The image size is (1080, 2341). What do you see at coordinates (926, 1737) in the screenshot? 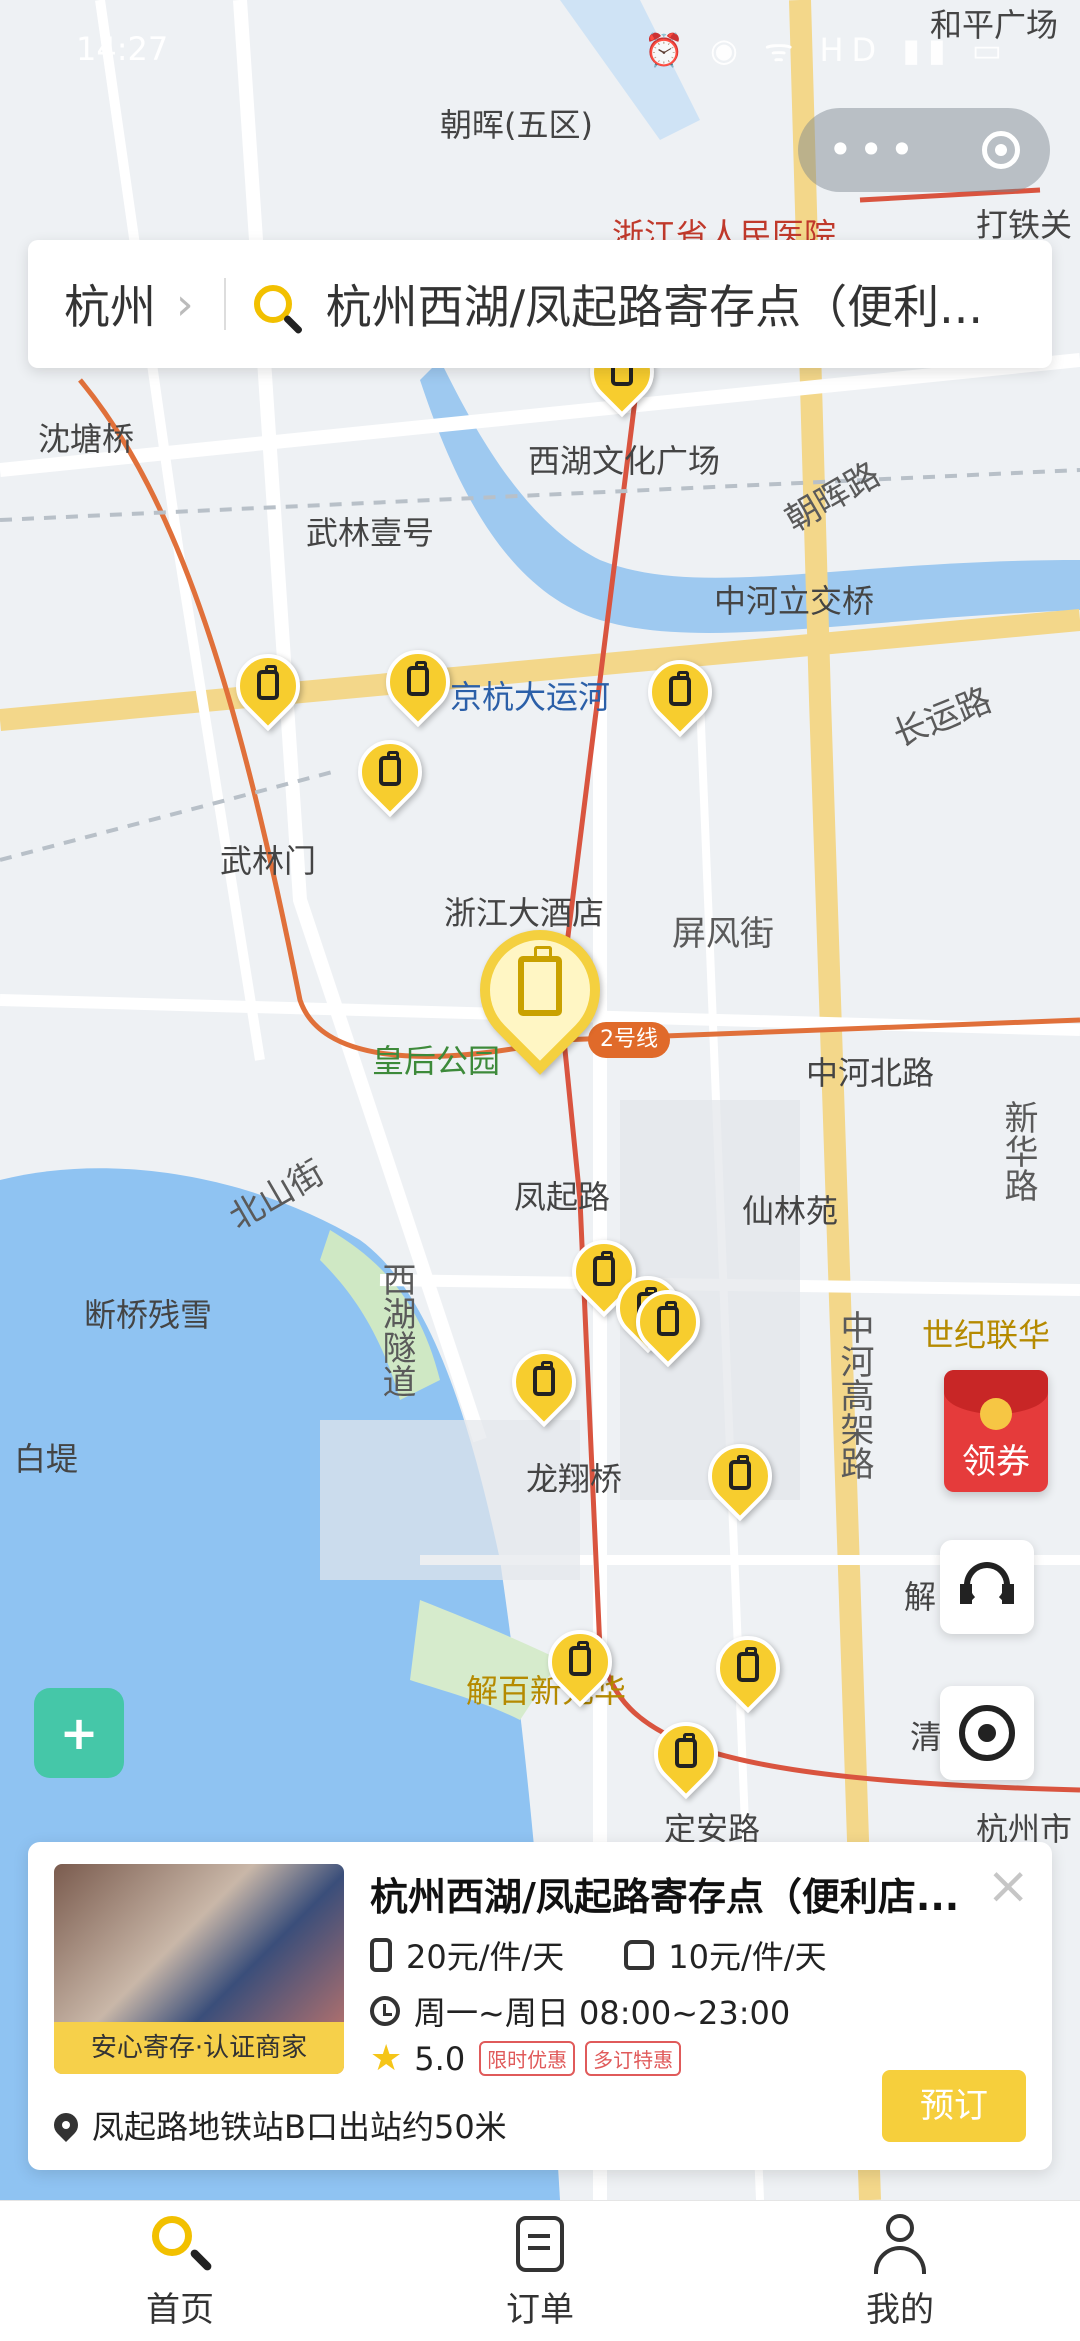
I see `map-label-qing: 清` at bounding box center [926, 1737].